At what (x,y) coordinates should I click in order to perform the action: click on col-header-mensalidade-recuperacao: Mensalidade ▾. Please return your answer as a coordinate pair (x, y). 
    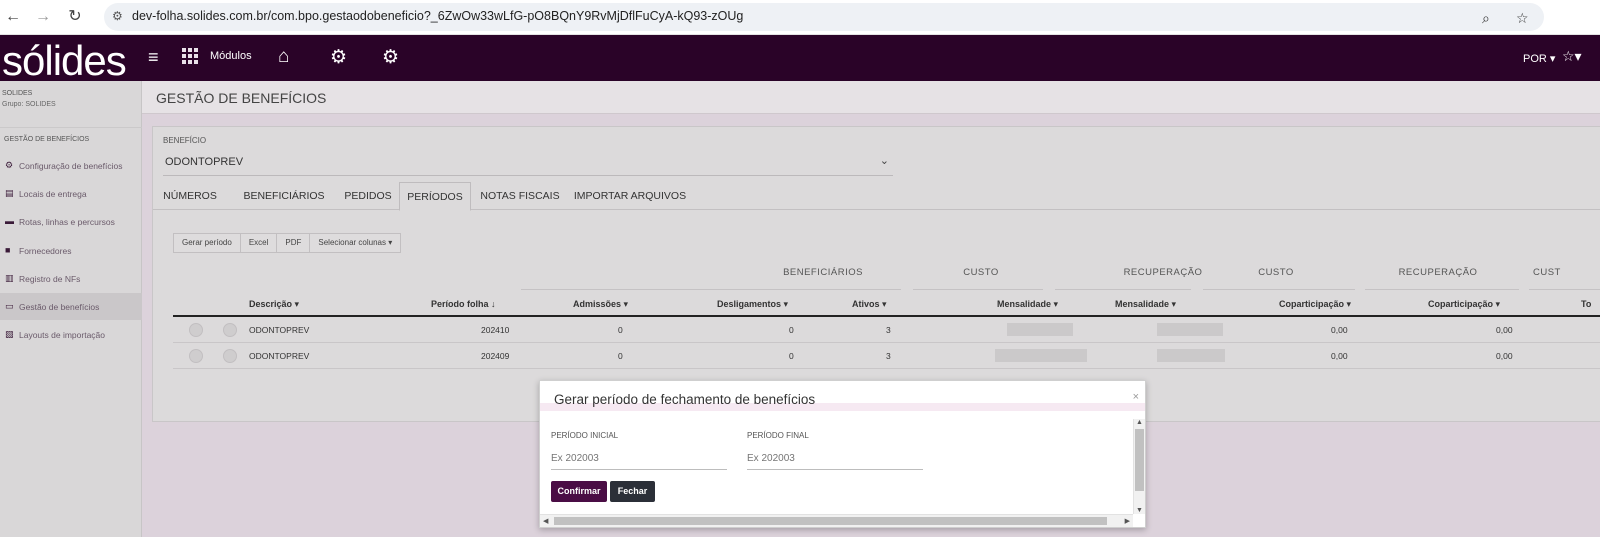
    Looking at the image, I should click on (1145, 304).